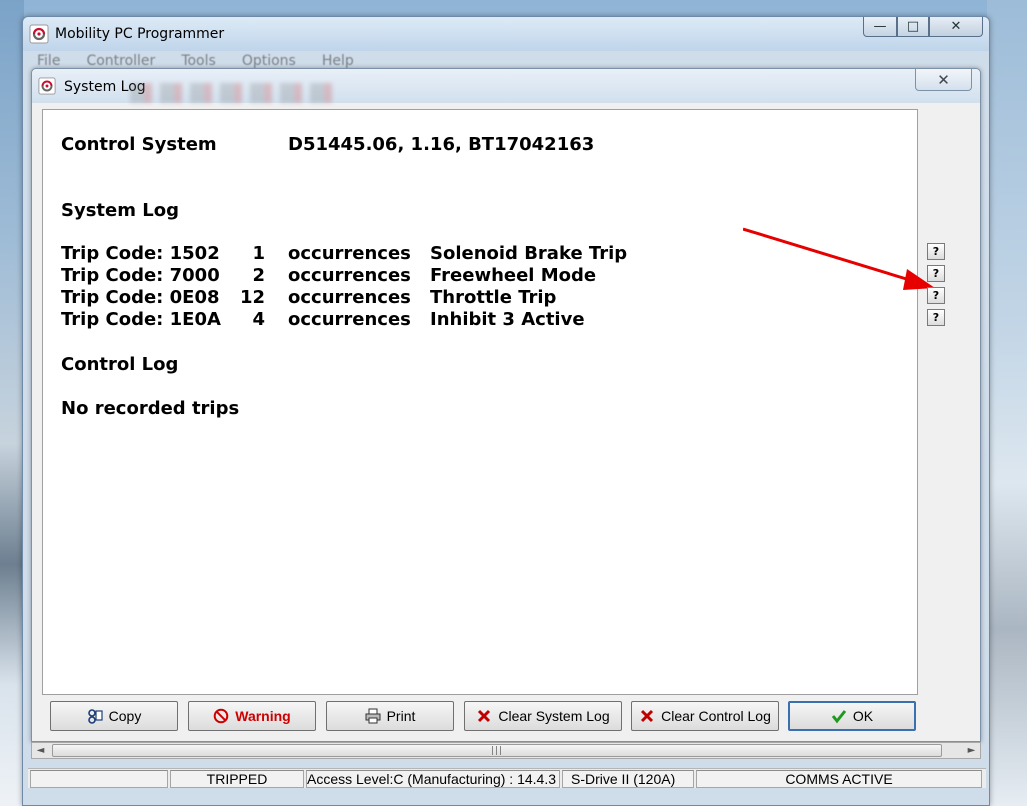 The image size is (1027, 806). Describe the element at coordinates (258, 253) in the screenshot. I see `trip-count: 1` at that location.